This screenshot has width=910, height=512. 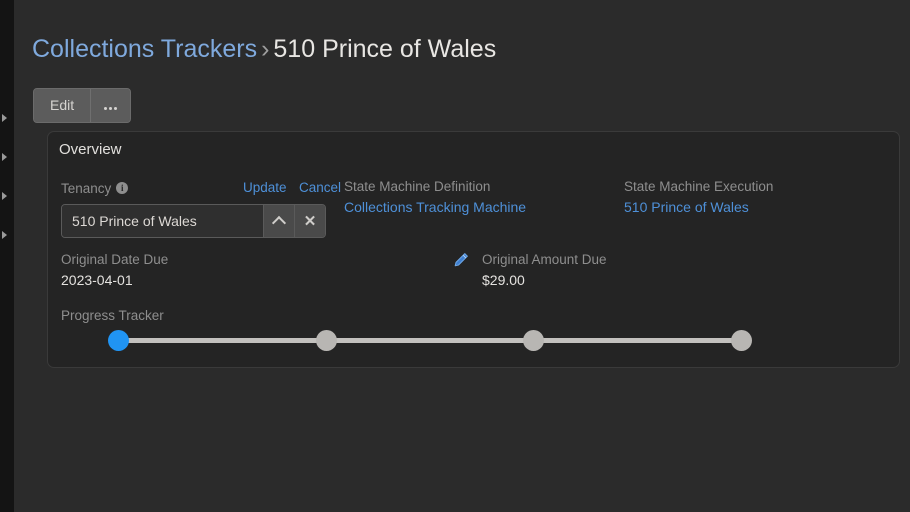 I want to click on breadcrumb-parent-link: Collections Trackers, so click(x=144, y=49).